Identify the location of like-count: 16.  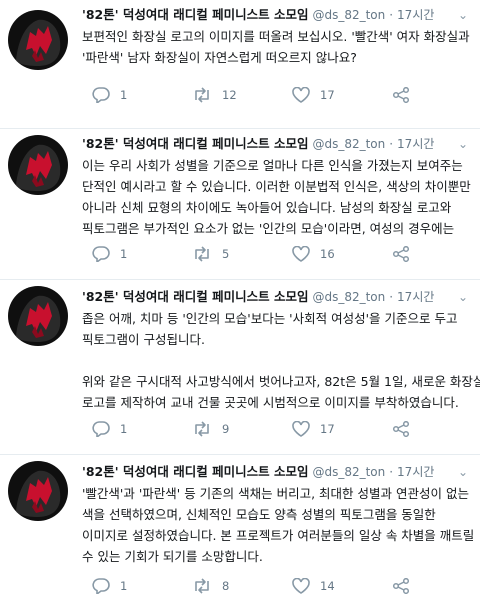
(327, 254).